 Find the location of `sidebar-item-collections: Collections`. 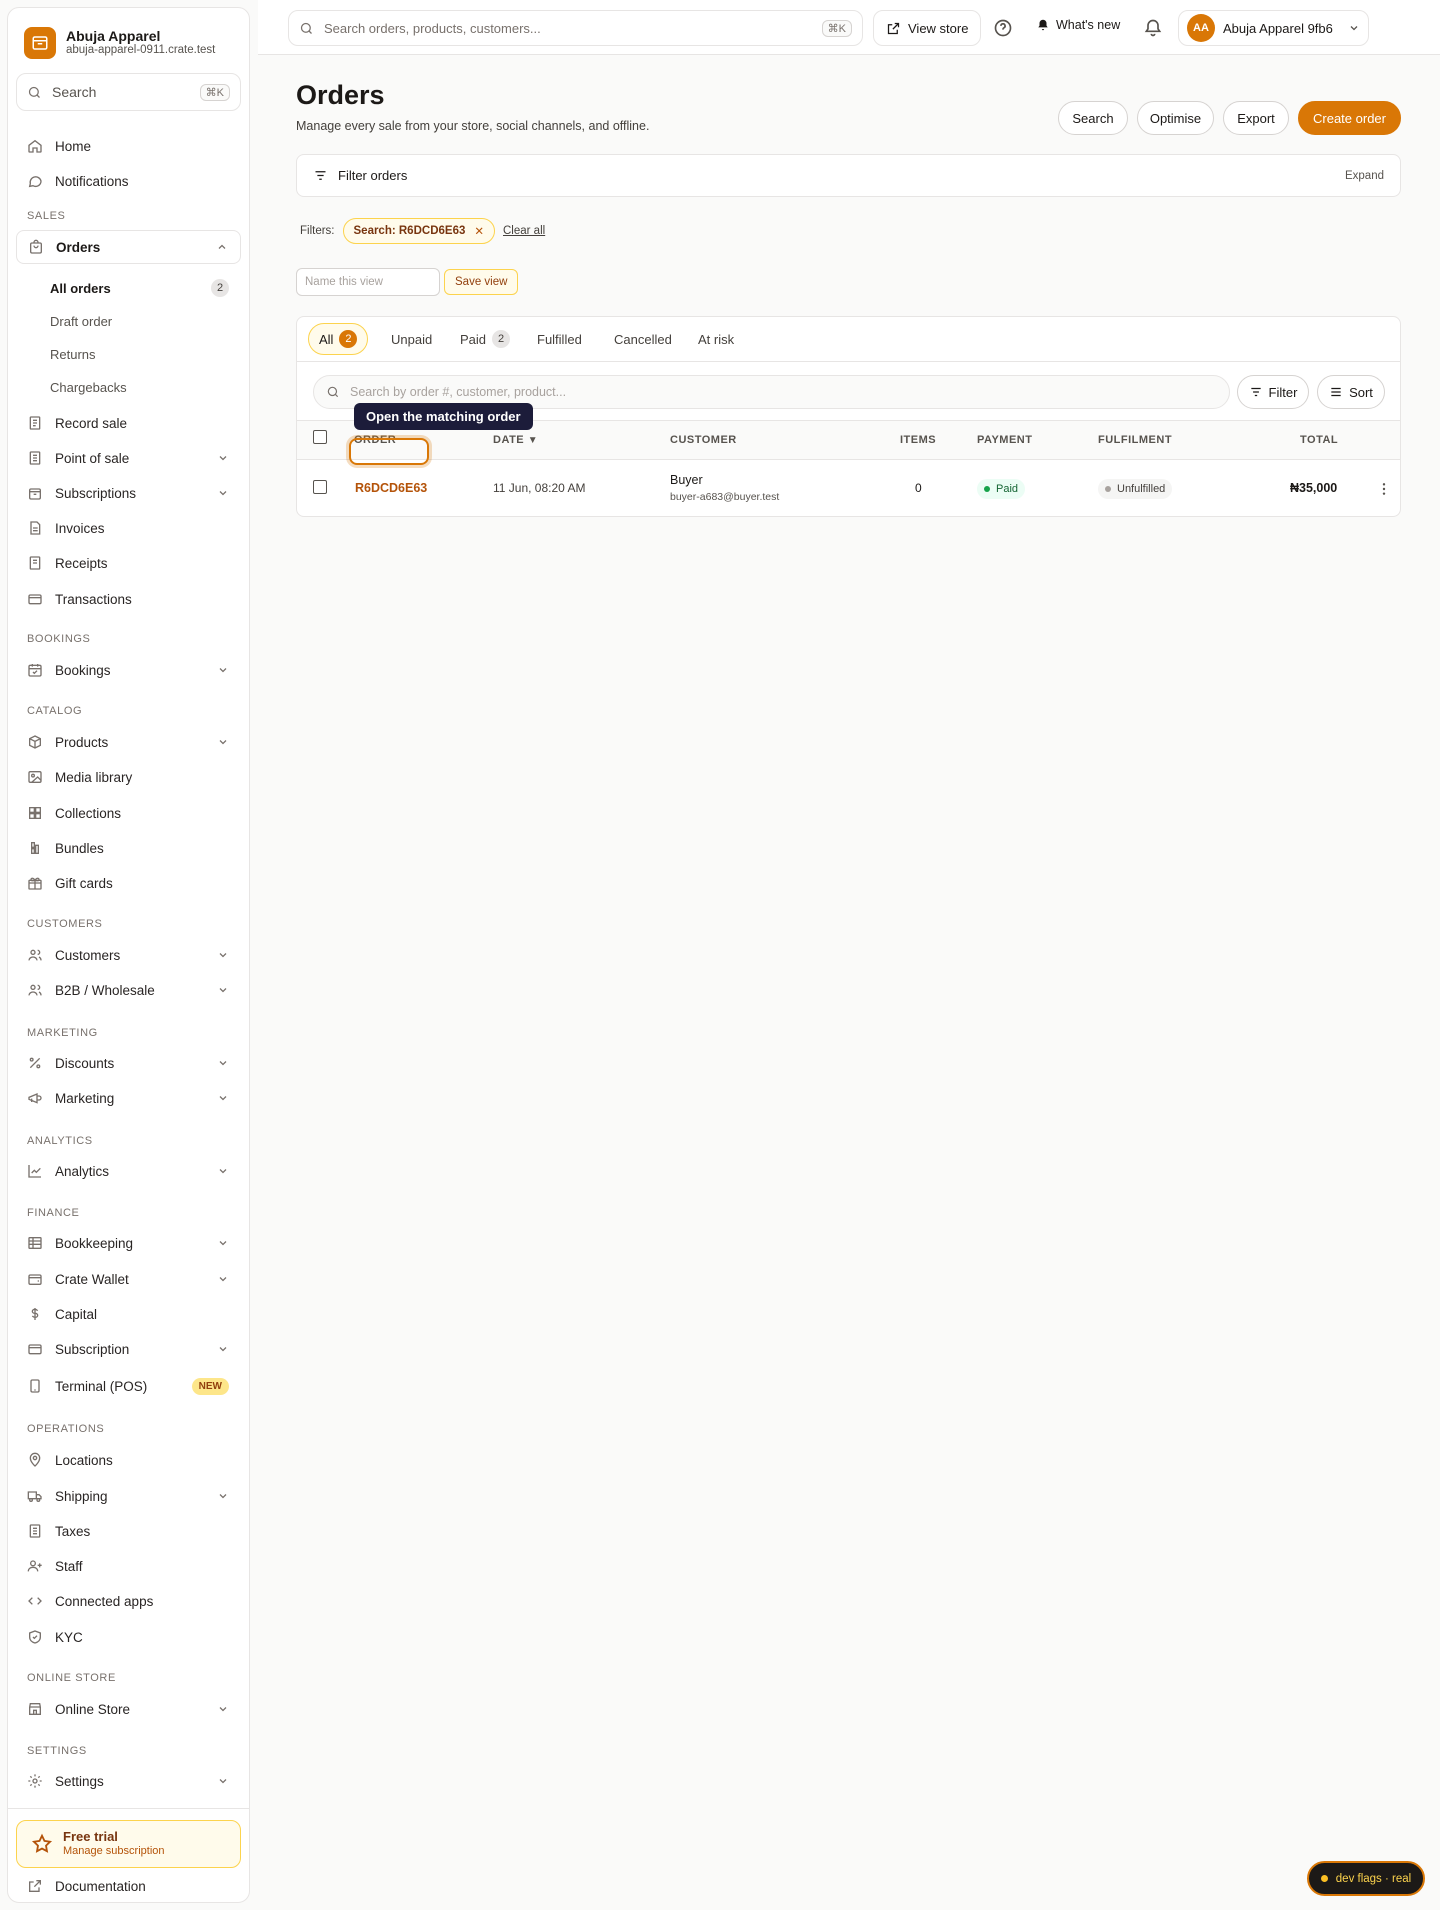

sidebar-item-collections: Collections is located at coordinates (128, 813).